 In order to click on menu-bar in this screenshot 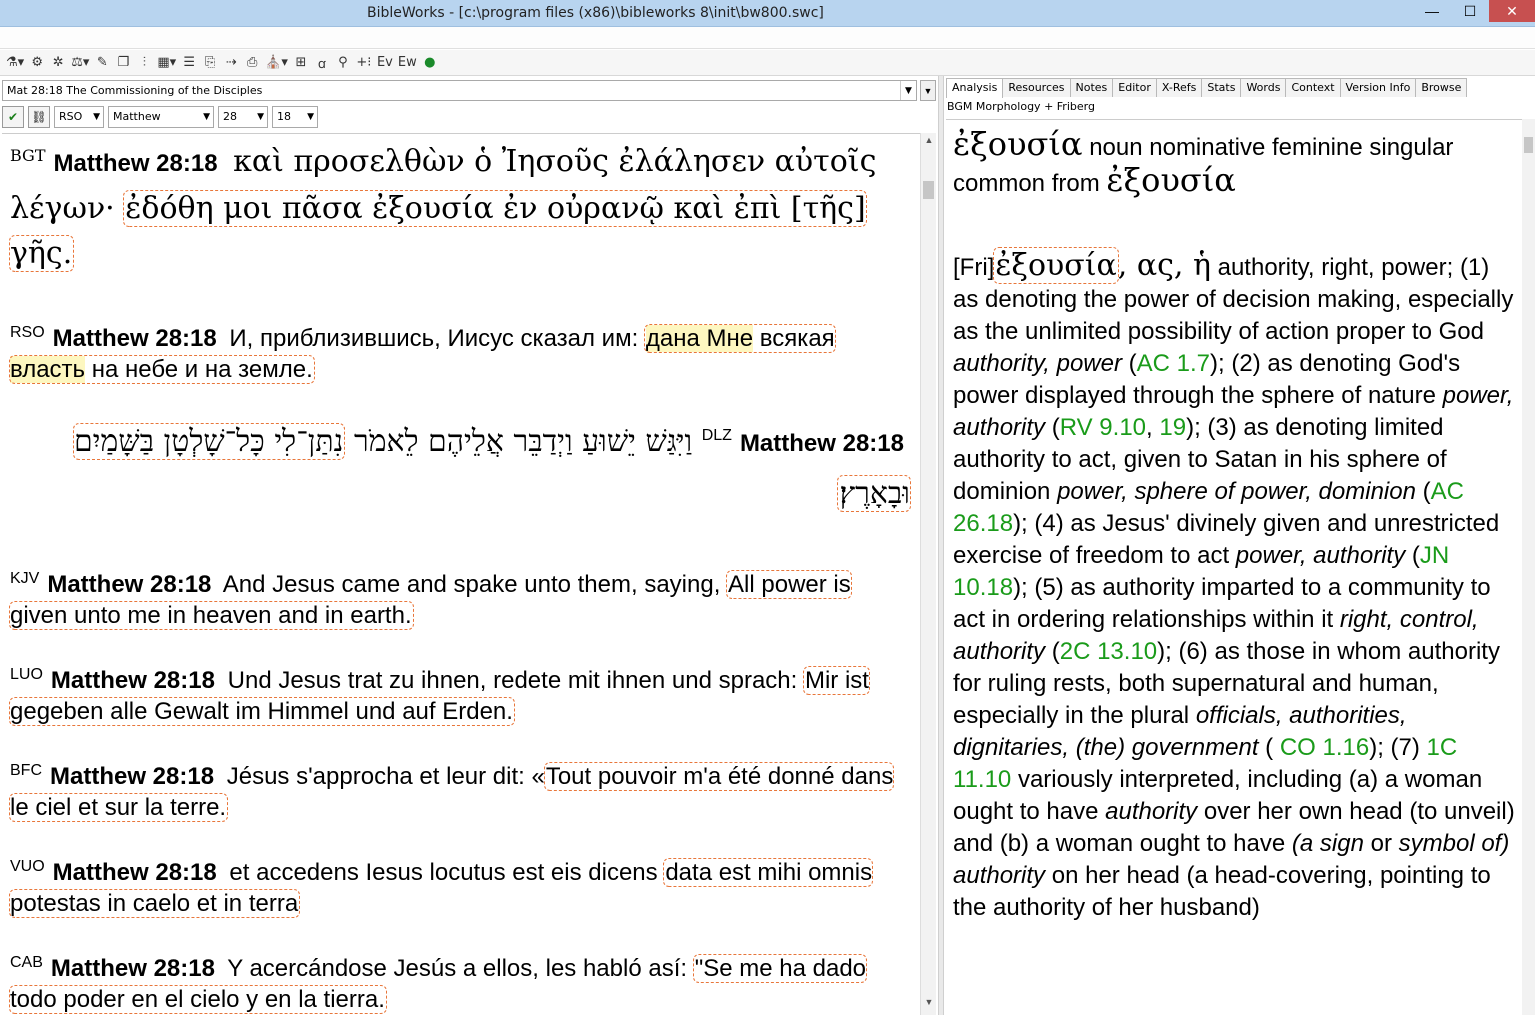, I will do `click(767, 38)`.